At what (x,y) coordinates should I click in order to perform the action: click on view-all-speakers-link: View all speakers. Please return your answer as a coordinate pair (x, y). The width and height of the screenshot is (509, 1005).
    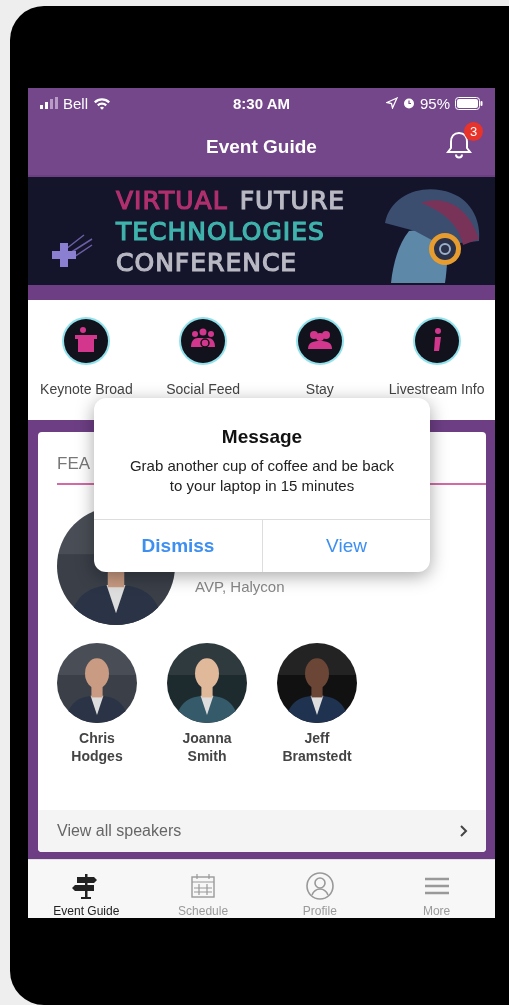
    Looking at the image, I should click on (262, 831).